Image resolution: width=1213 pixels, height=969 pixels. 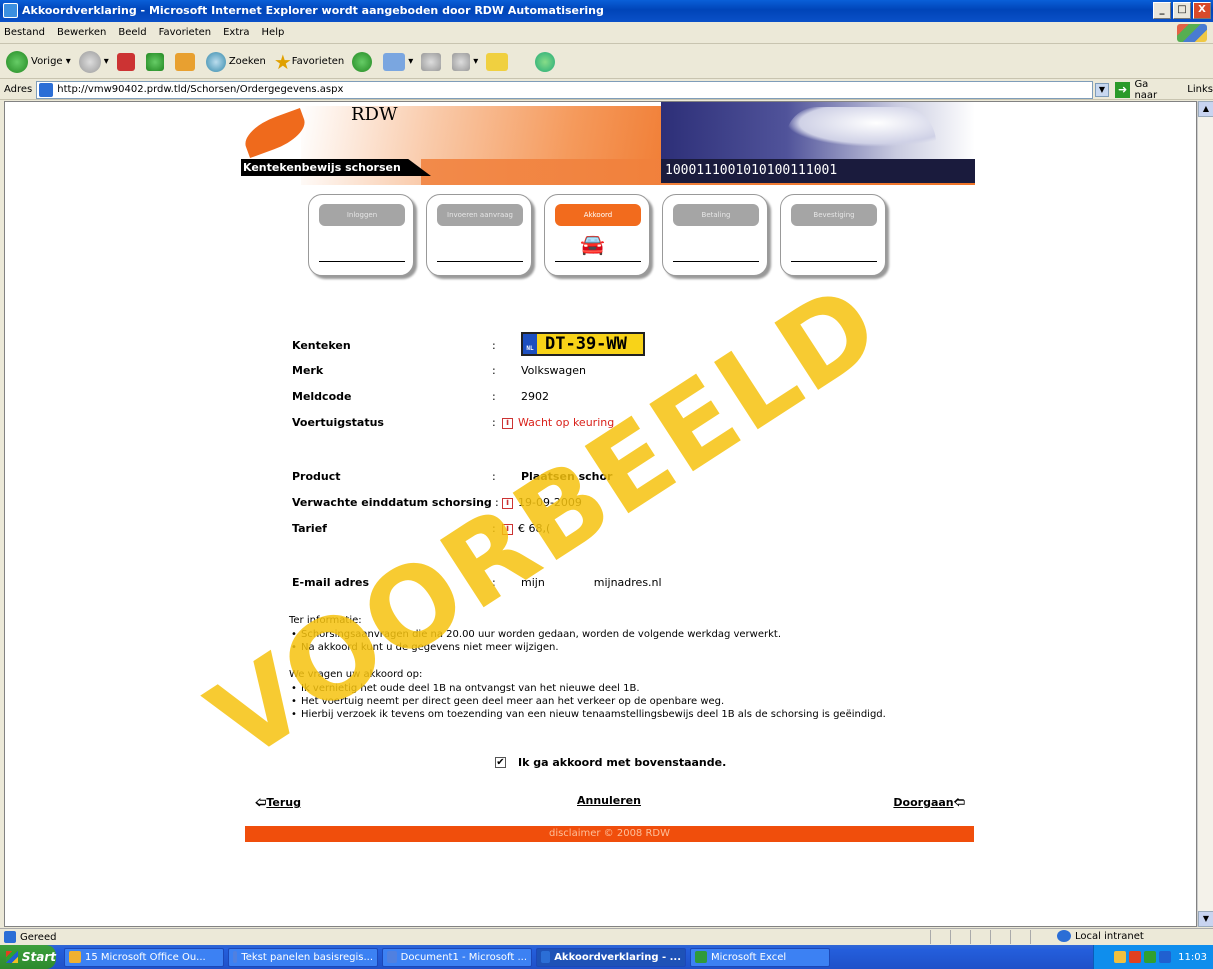 What do you see at coordinates (186, 61) in the screenshot?
I see `home-button` at bounding box center [186, 61].